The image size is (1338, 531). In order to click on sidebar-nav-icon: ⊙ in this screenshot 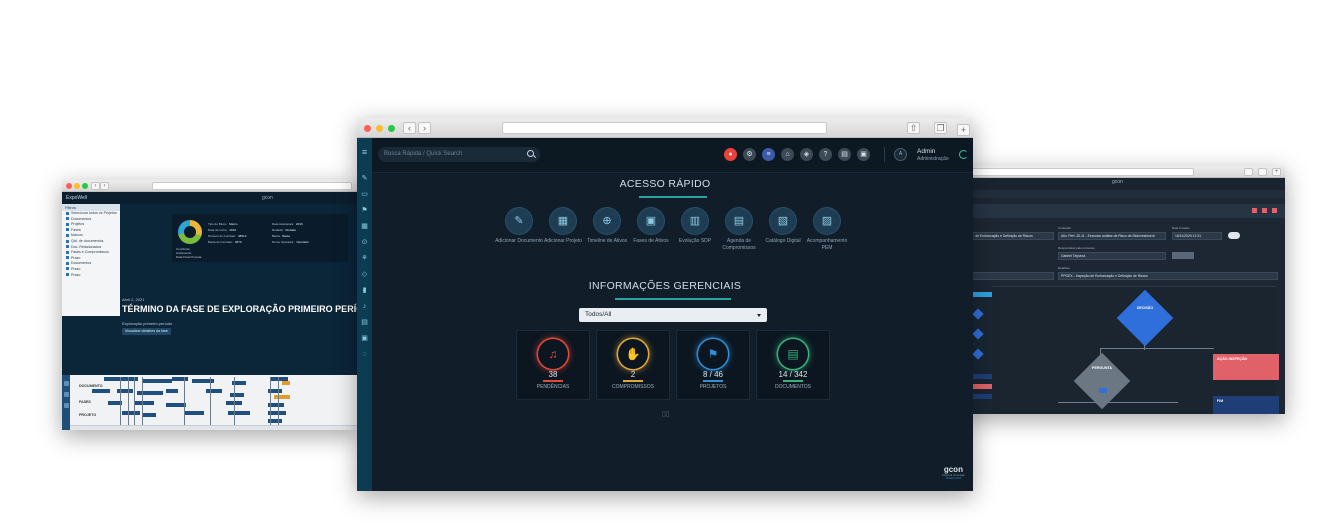, I will do `click(364, 242)`.